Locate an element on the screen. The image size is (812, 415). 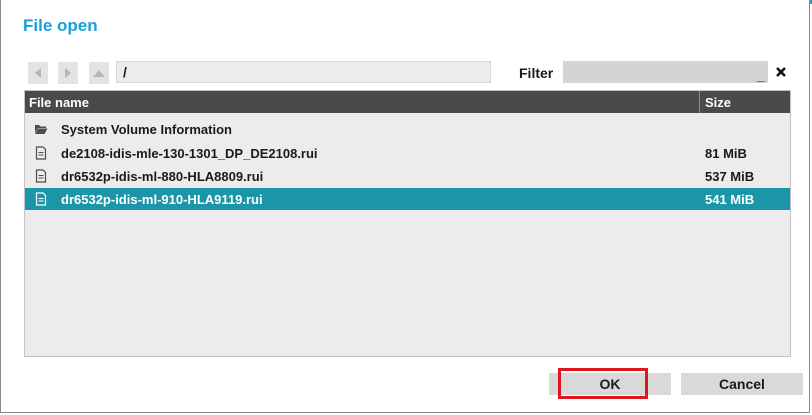
chevron-right-icon is located at coordinates (68, 73).